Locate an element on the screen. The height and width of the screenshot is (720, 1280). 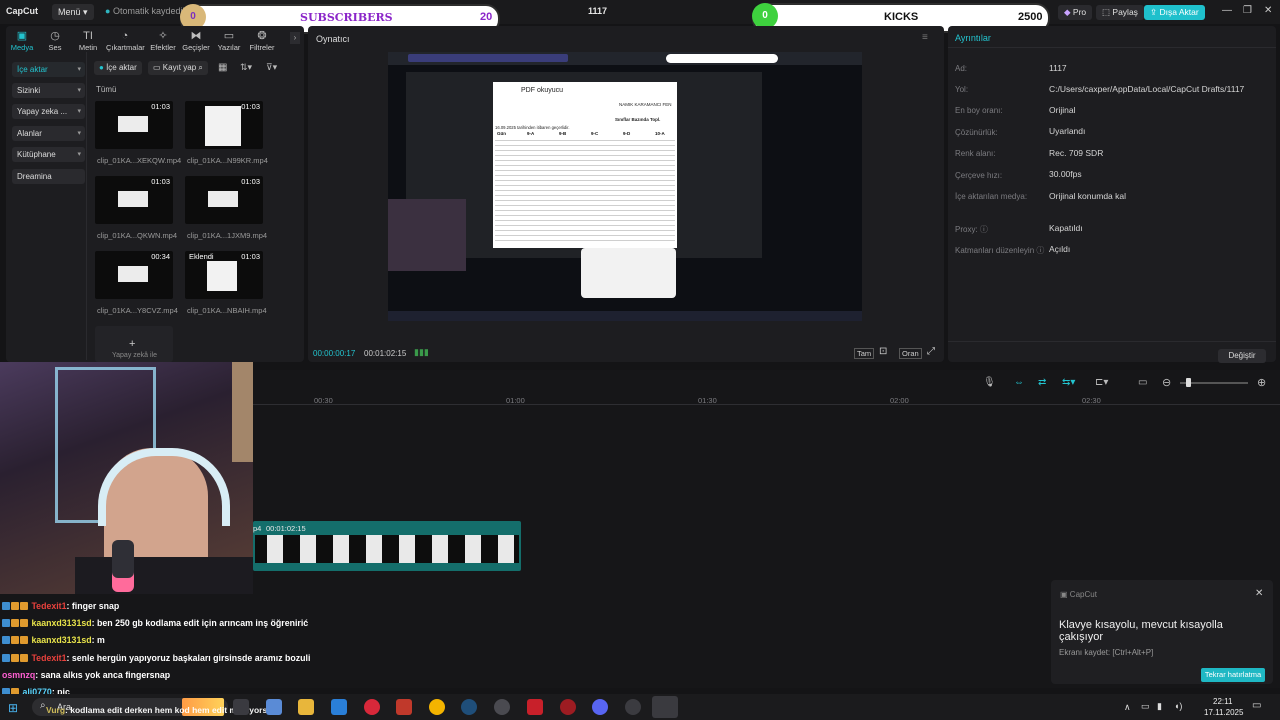
caption-icon: ▭ is located at coordinates (1142, 382).